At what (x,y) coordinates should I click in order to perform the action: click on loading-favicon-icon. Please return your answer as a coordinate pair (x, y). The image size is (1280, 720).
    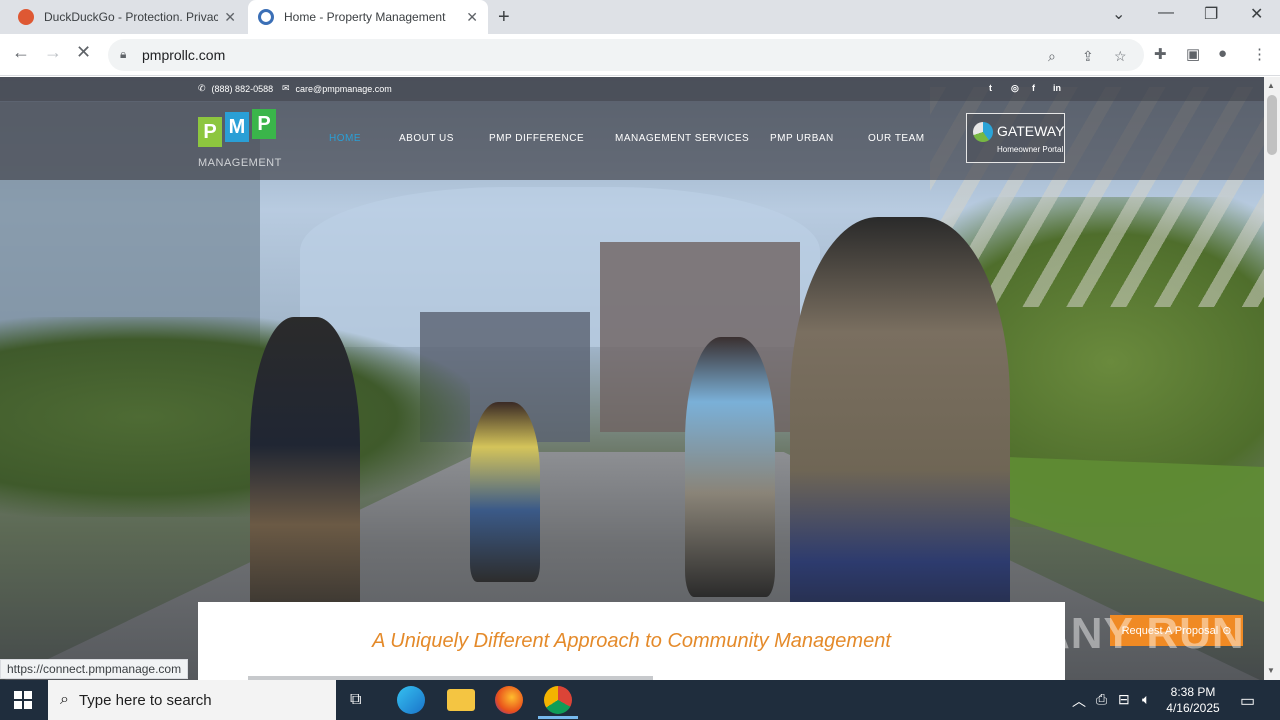
    Looking at the image, I should click on (266, 17).